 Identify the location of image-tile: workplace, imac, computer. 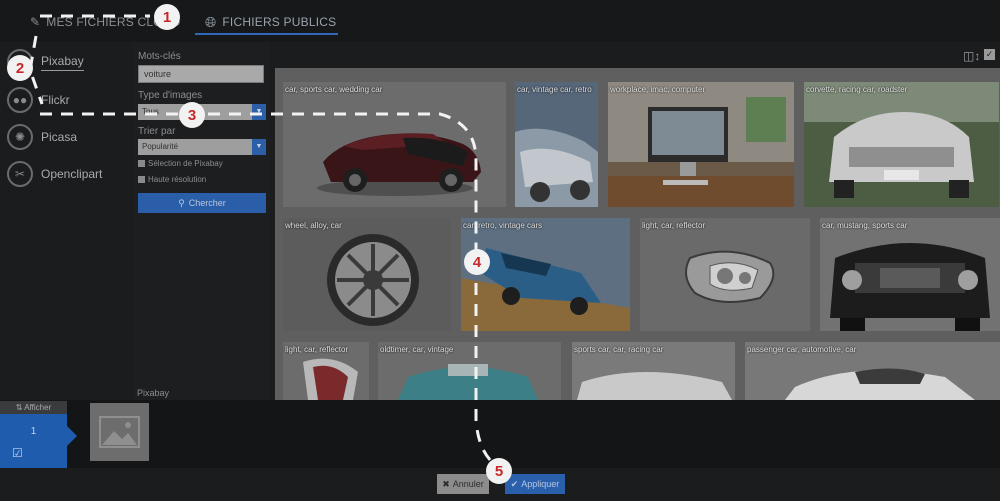
(701, 144).